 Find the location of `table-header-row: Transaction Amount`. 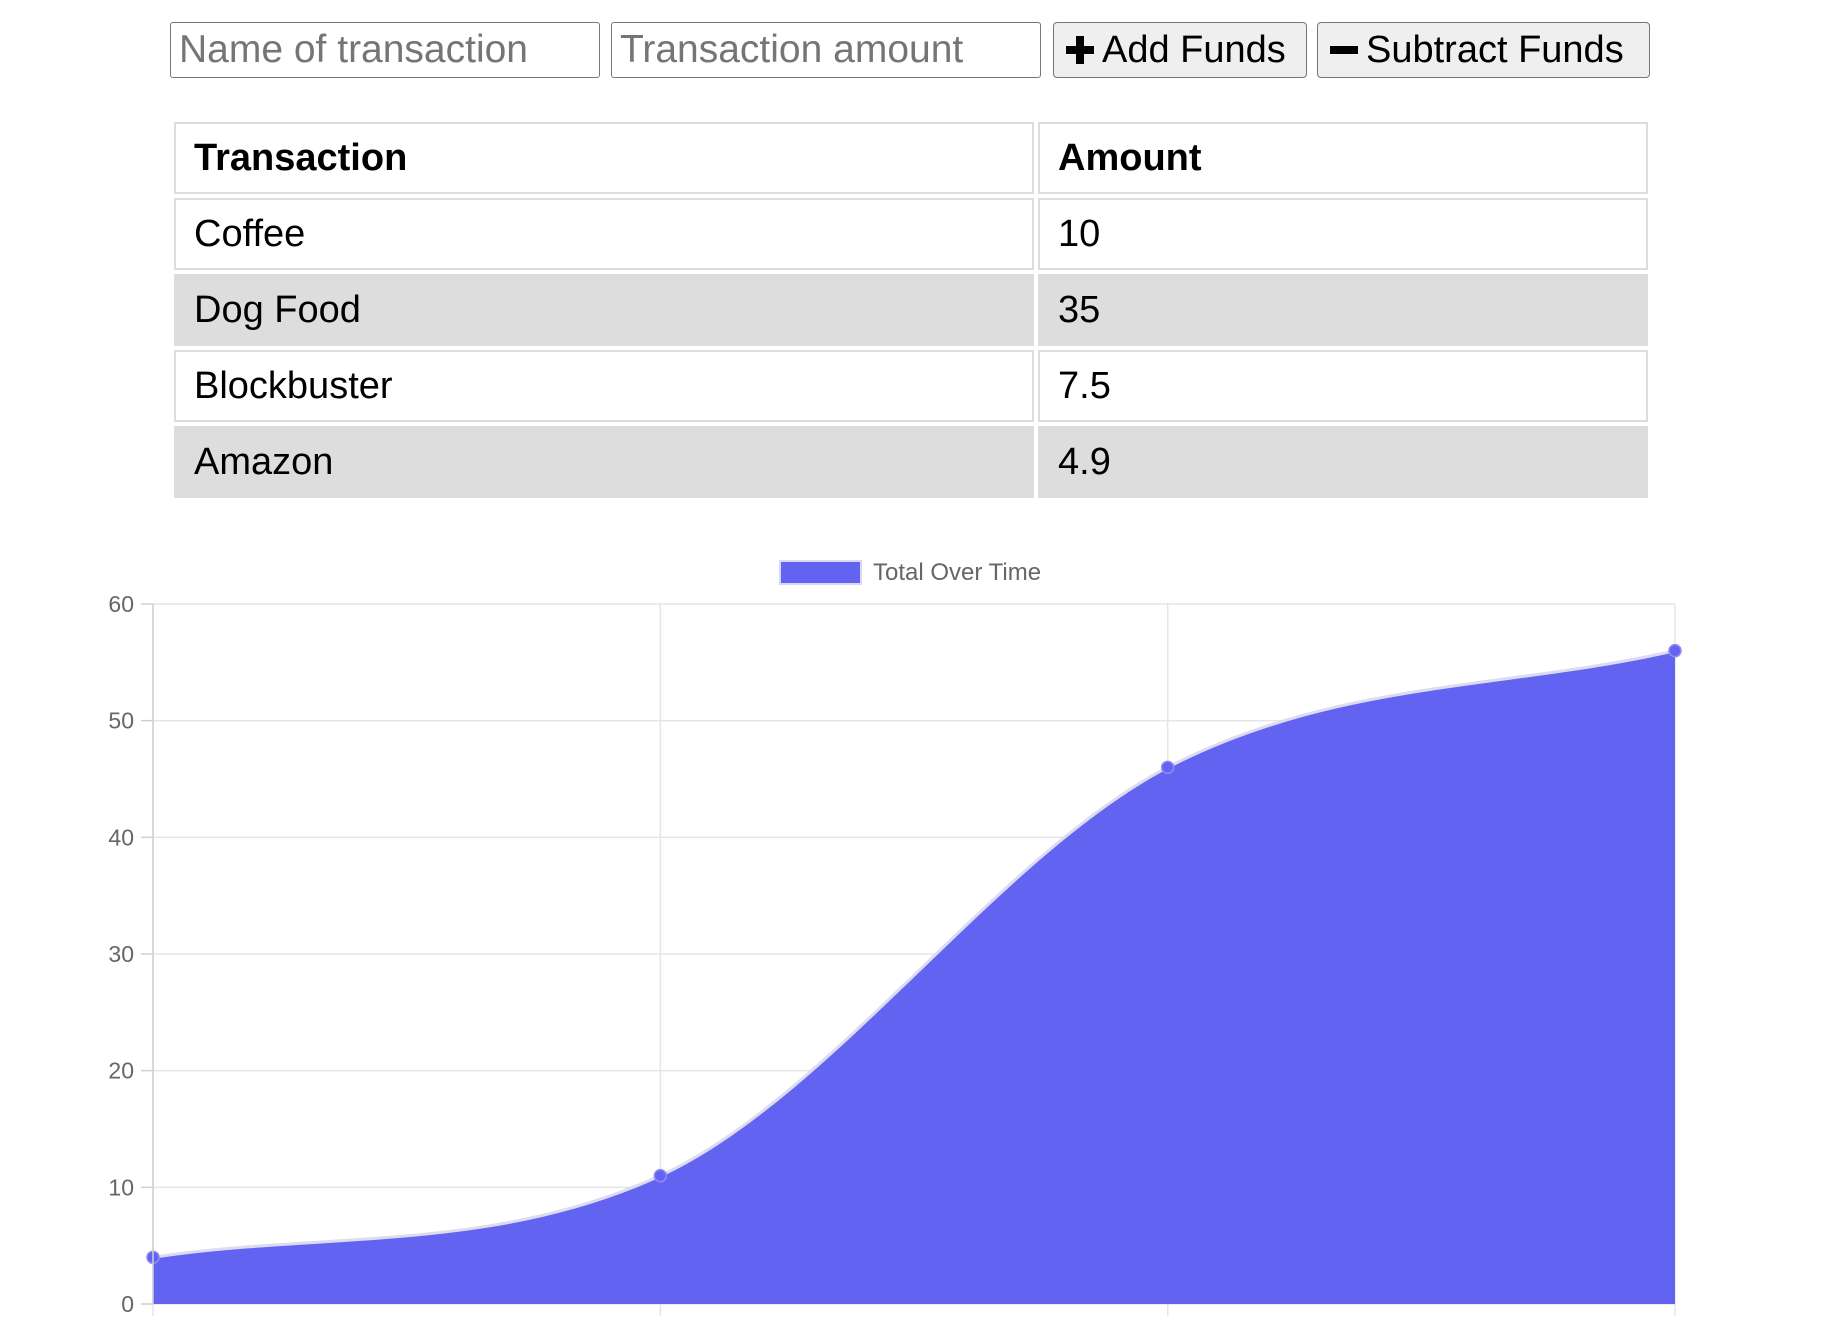

table-header-row: Transaction Amount is located at coordinates (911, 158).